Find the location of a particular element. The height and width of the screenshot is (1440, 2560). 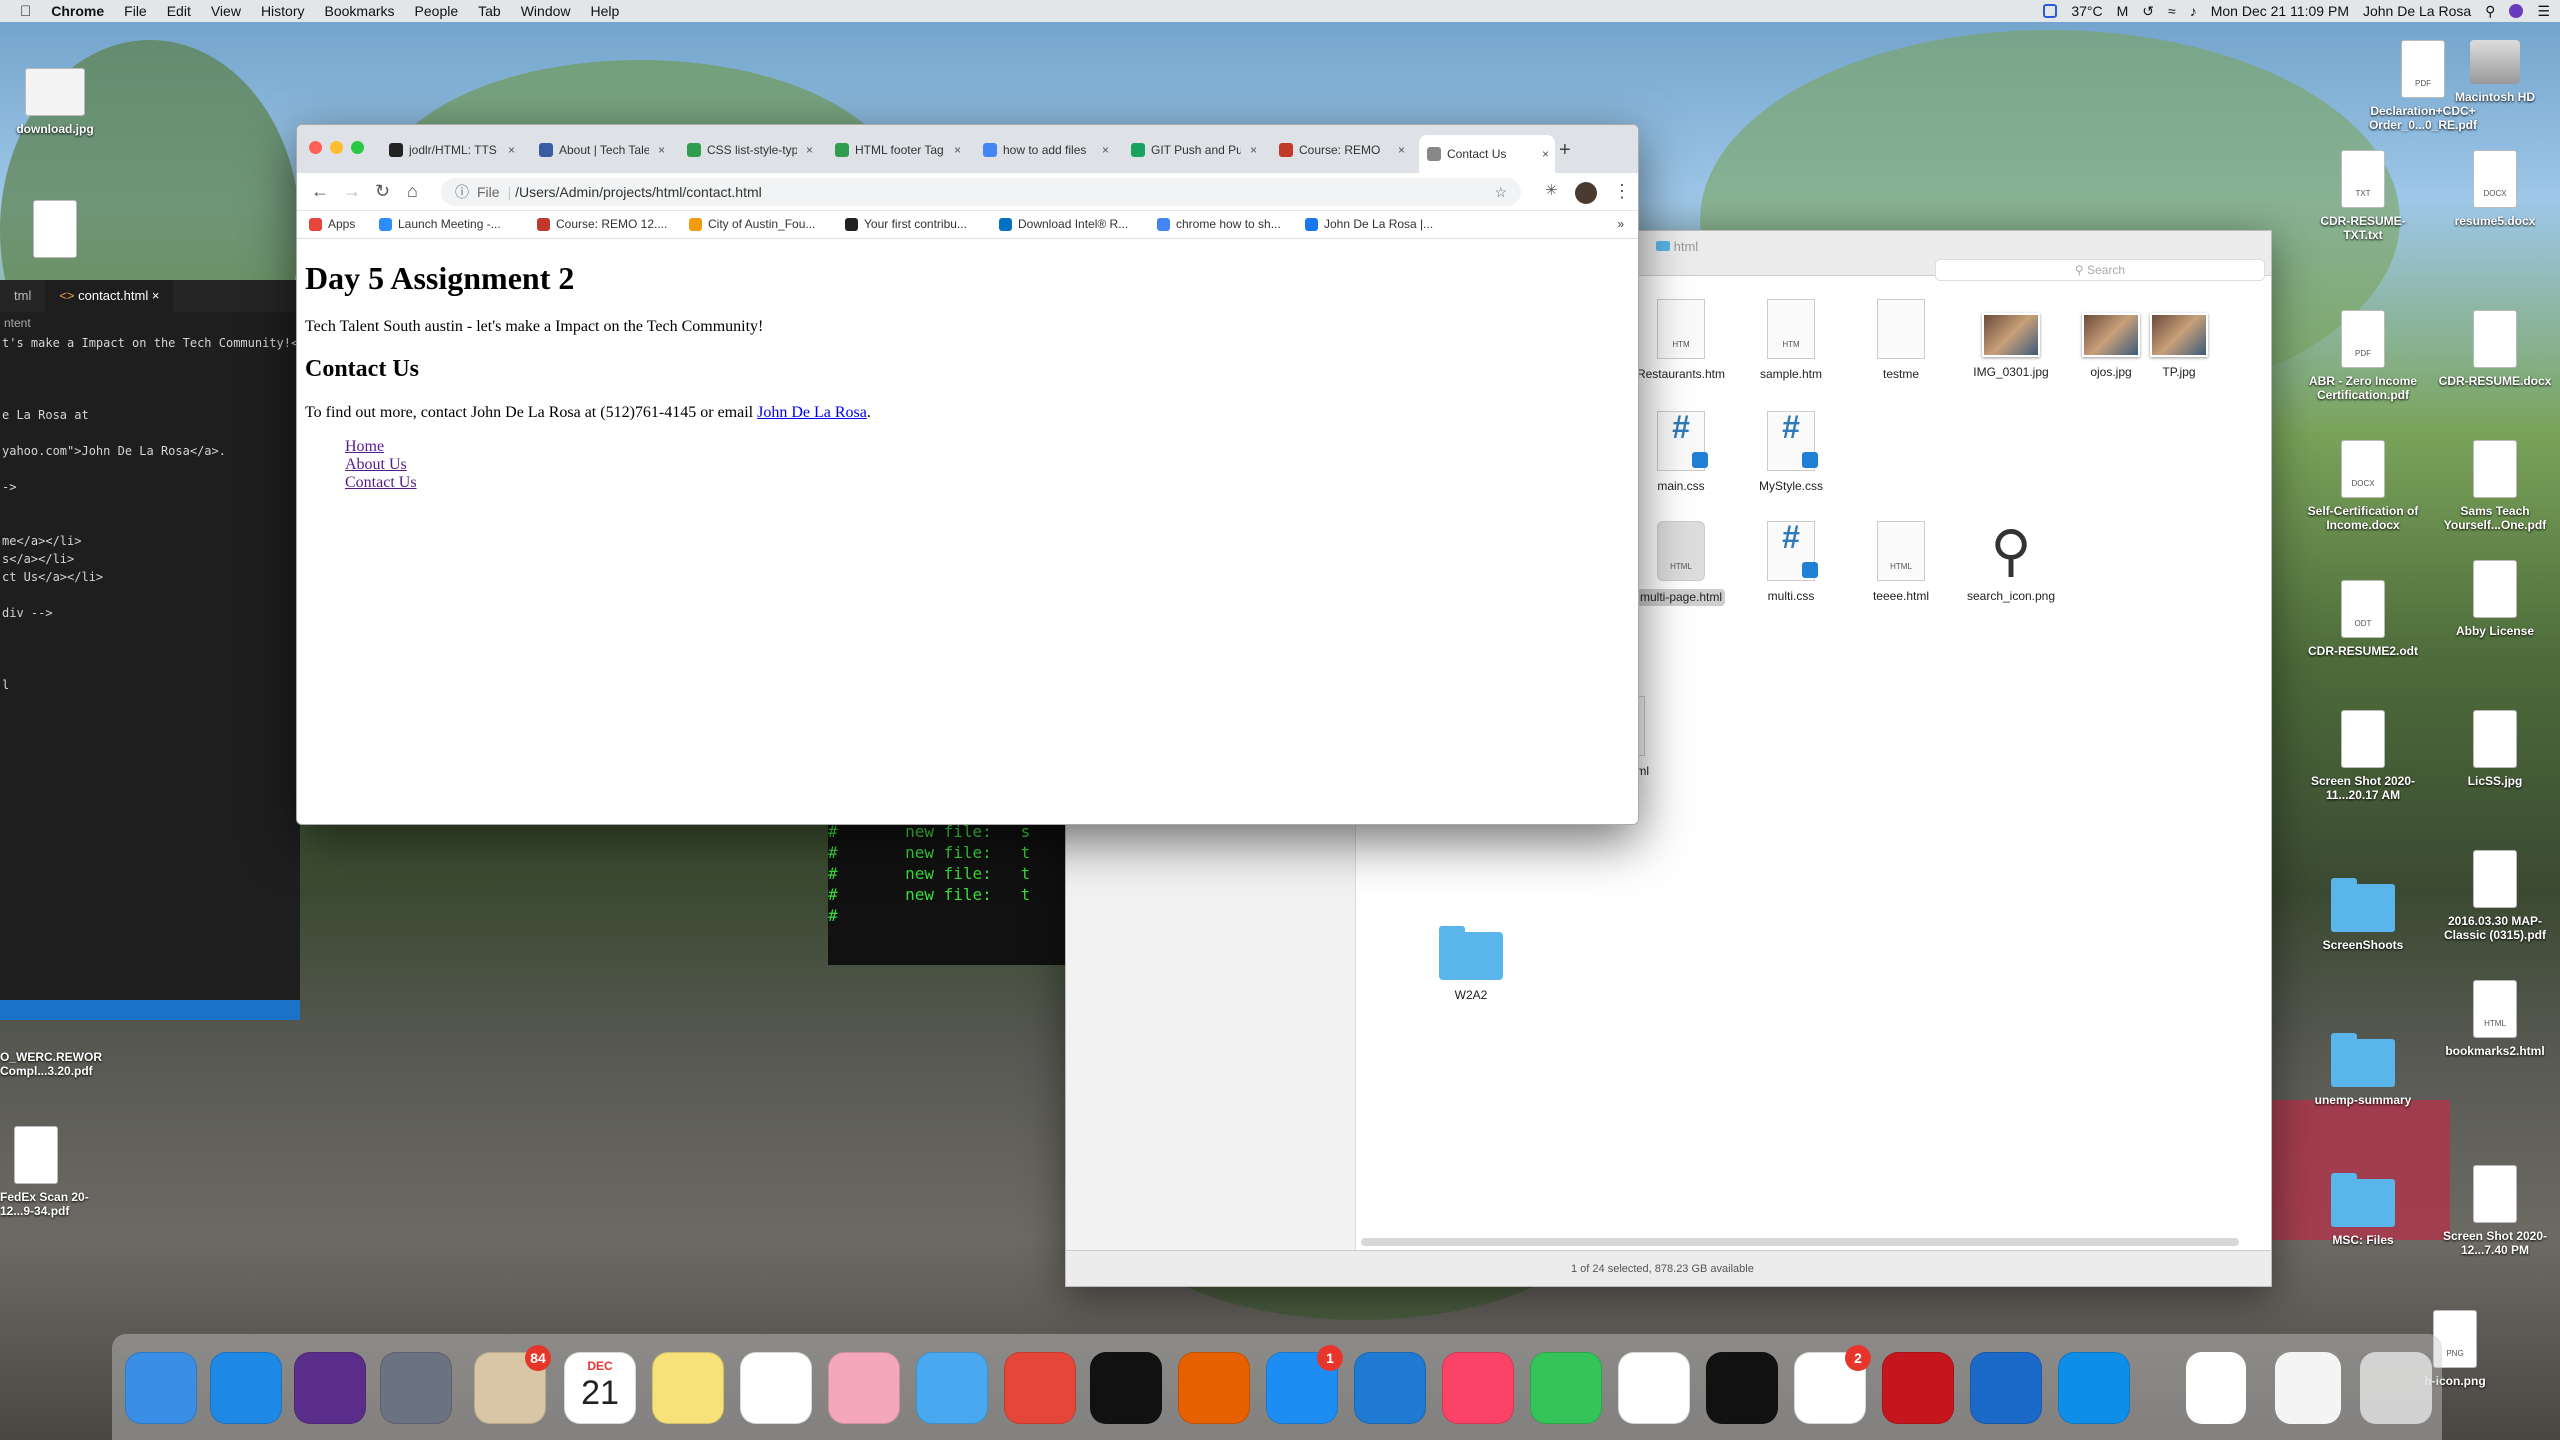

control-center-icon: ☰ is located at coordinates (2543, 11).